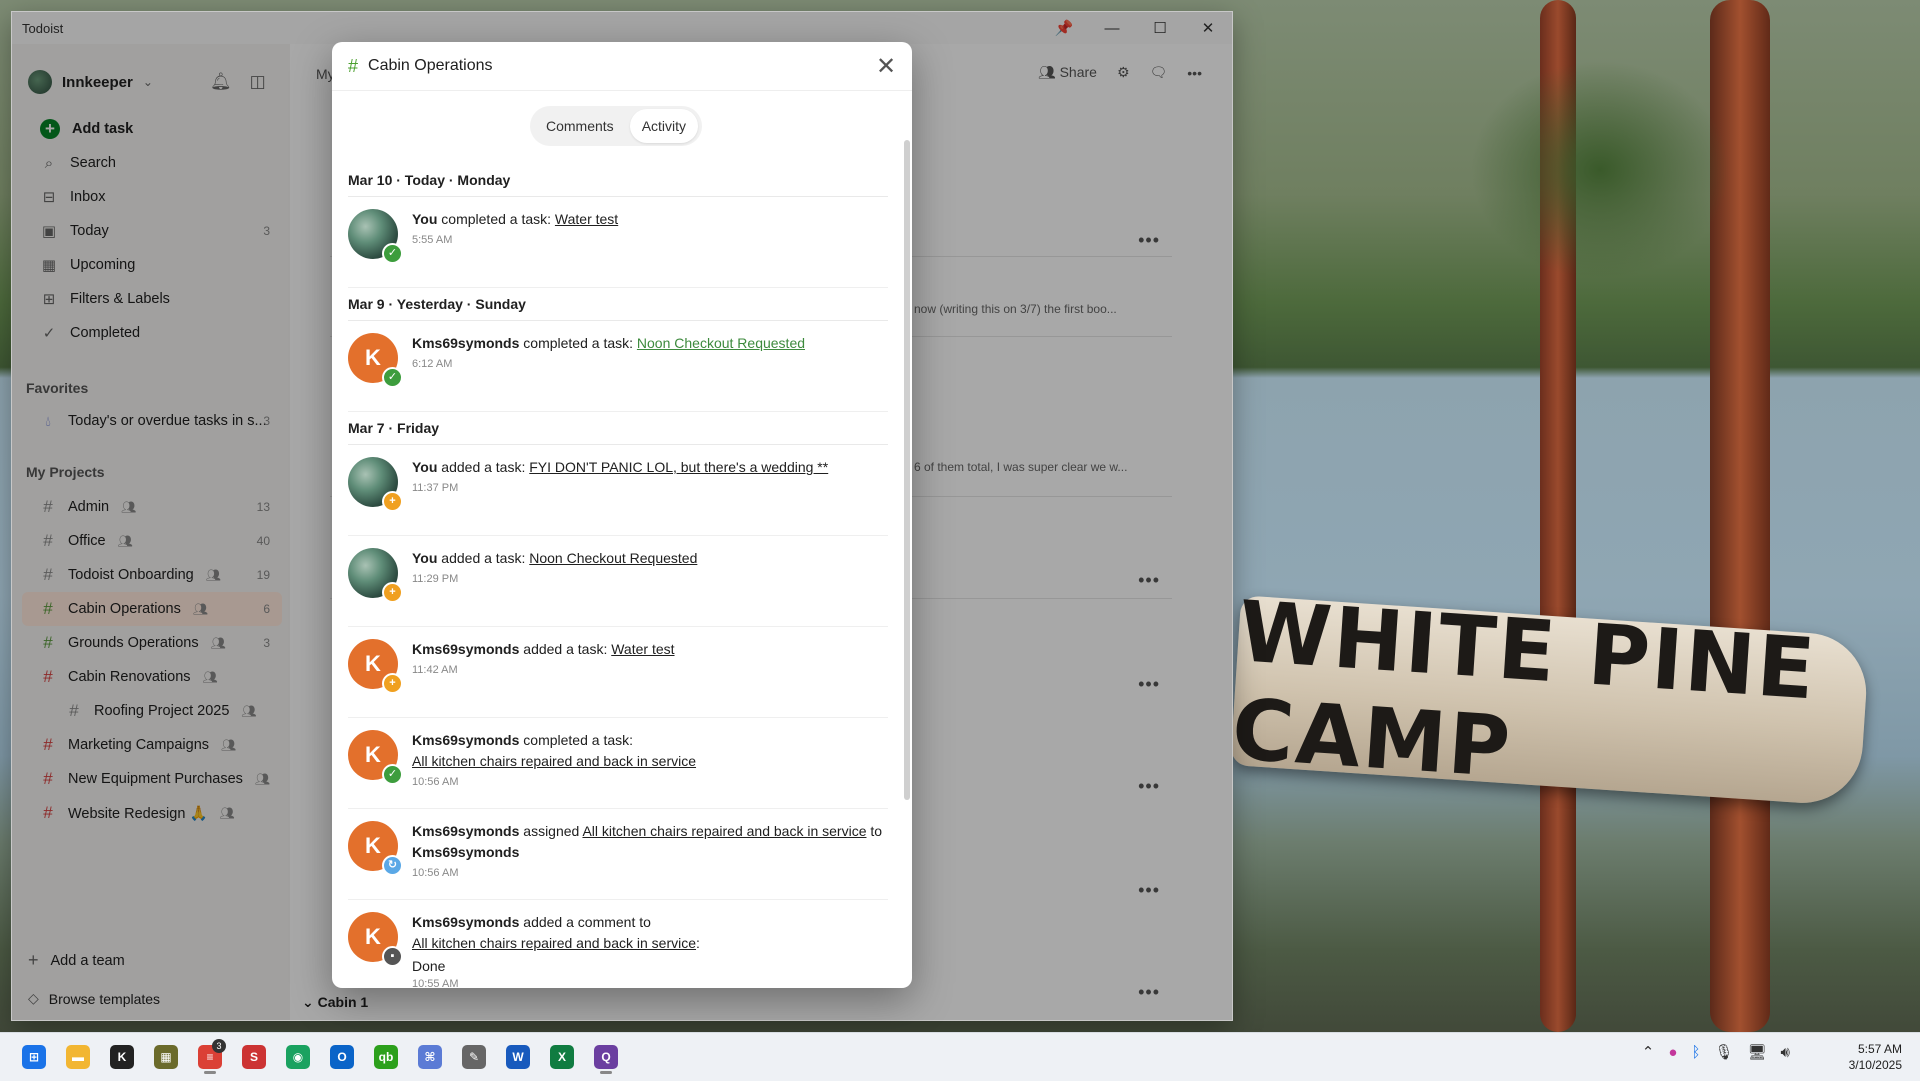 The image size is (1920, 1081). I want to click on project-item: # Admin 👥︎ 13, so click(152, 507).